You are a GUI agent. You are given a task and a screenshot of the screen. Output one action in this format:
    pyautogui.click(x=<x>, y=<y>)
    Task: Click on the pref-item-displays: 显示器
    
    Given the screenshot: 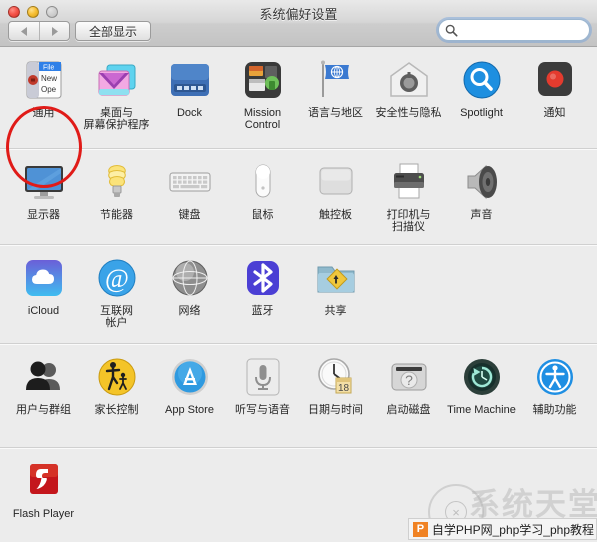 What is the action you would take?
    pyautogui.click(x=43, y=193)
    